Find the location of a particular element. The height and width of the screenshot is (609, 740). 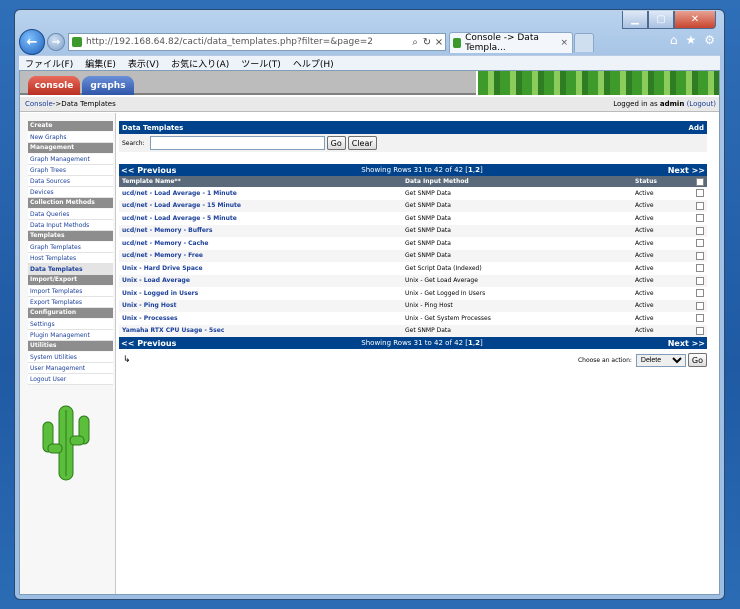

next-link-bottom: Next >> is located at coordinates (686, 343).